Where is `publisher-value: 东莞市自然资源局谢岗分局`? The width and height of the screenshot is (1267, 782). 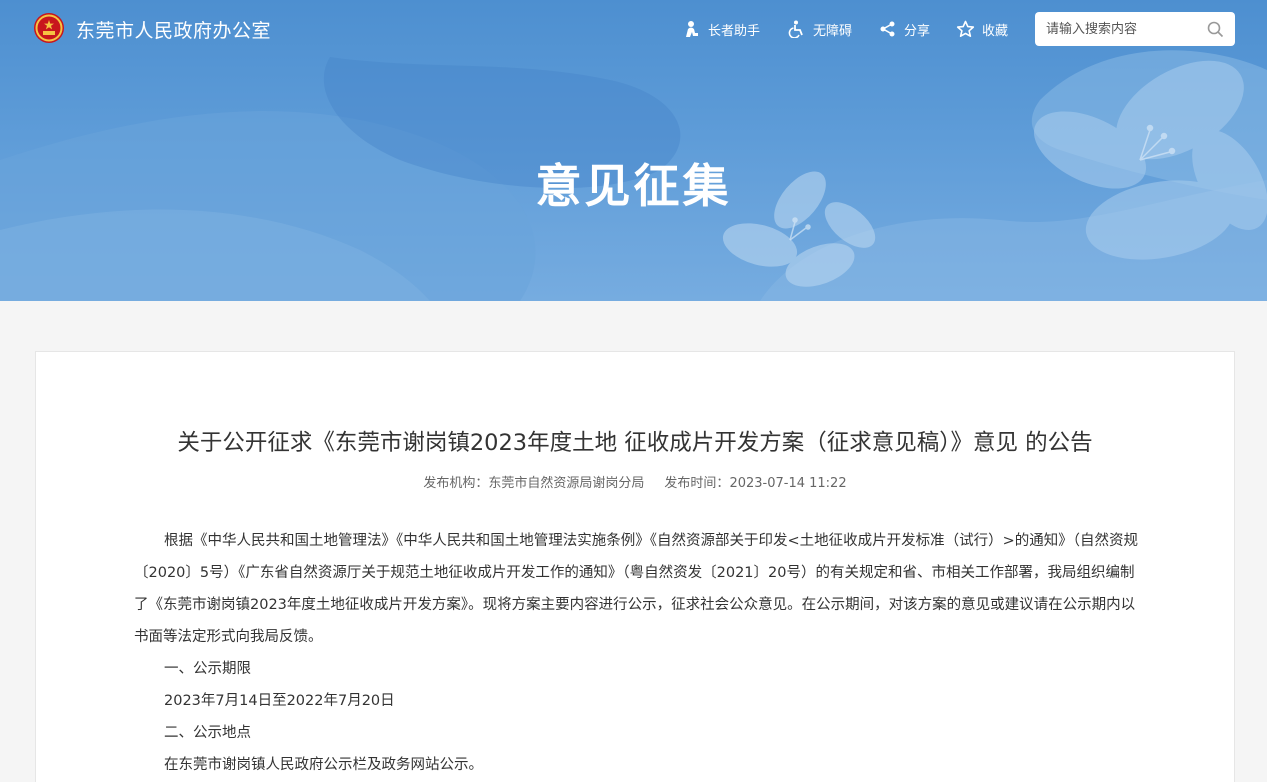 publisher-value: 东莞市自然资源局谢岗分局 is located at coordinates (566, 483).